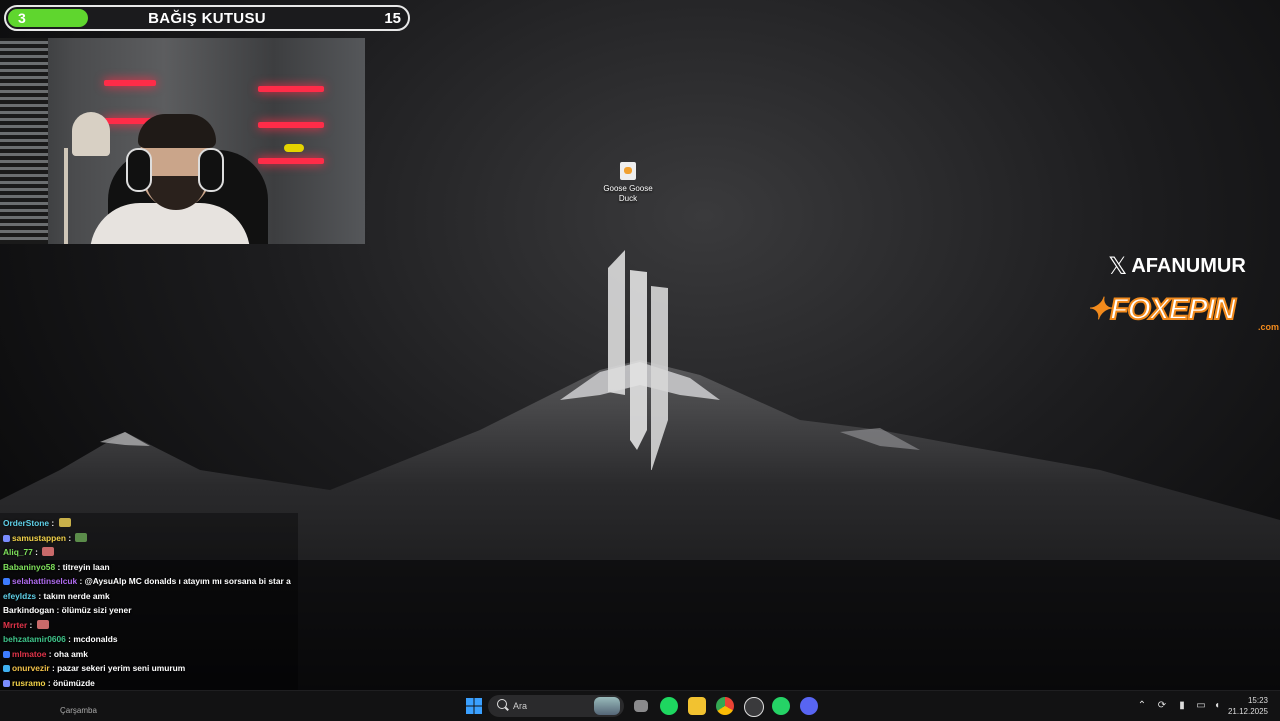  I want to click on rubber-duck, so click(294, 148).